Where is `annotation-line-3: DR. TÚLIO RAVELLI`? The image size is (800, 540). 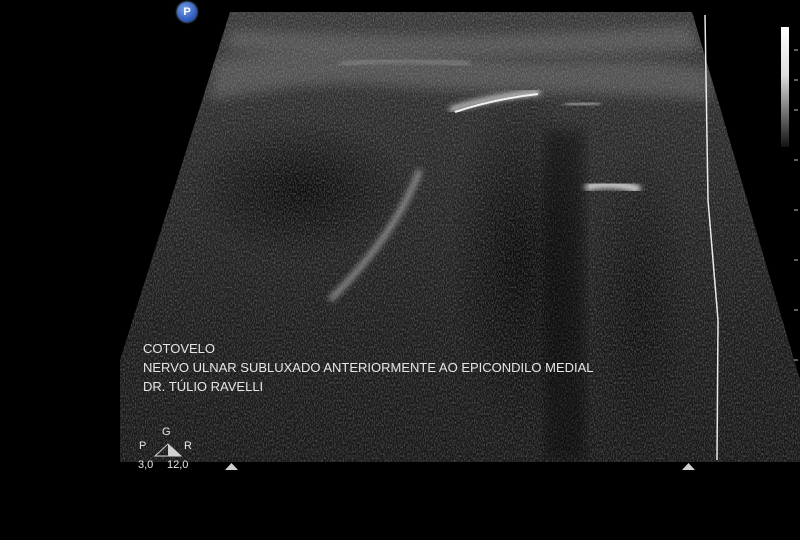
annotation-line-3: DR. TÚLIO RAVELLI is located at coordinates (203, 386).